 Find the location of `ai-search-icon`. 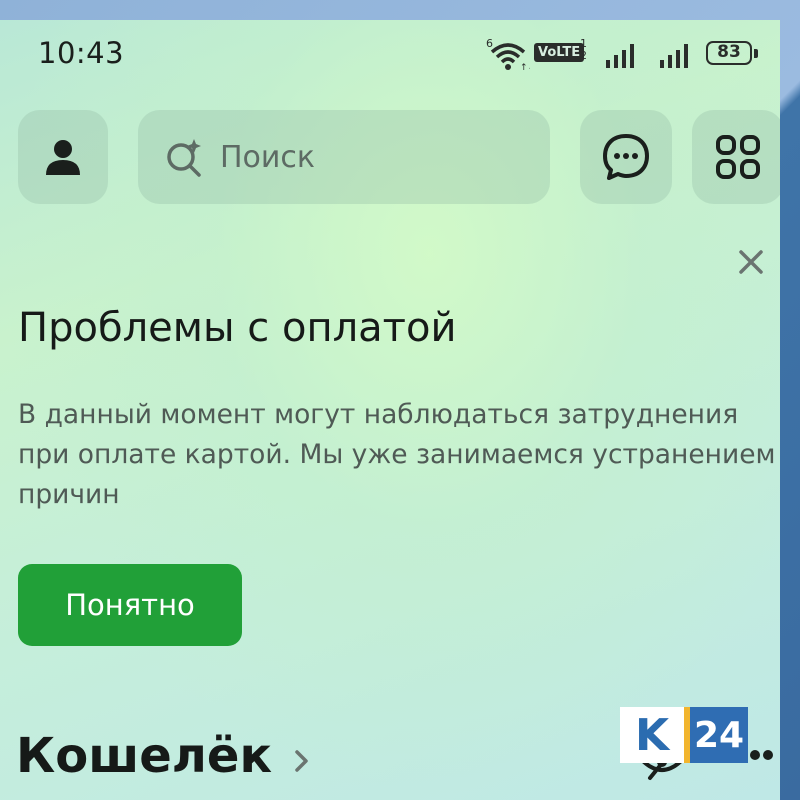

ai-search-icon is located at coordinates (184, 158).